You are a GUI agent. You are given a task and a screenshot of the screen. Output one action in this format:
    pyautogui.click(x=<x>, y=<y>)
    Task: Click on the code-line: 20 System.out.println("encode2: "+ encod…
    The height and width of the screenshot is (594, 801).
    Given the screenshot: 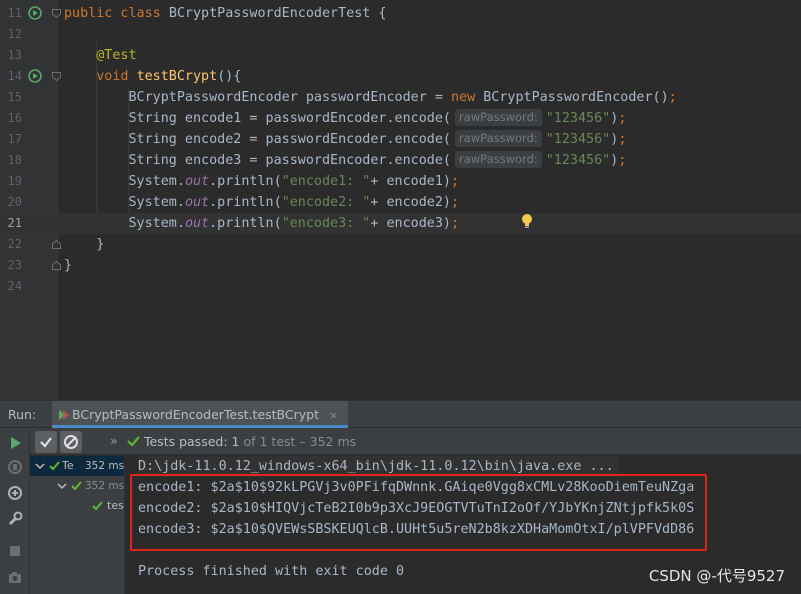 What is the action you would take?
    pyautogui.click(x=400, y=202)
    